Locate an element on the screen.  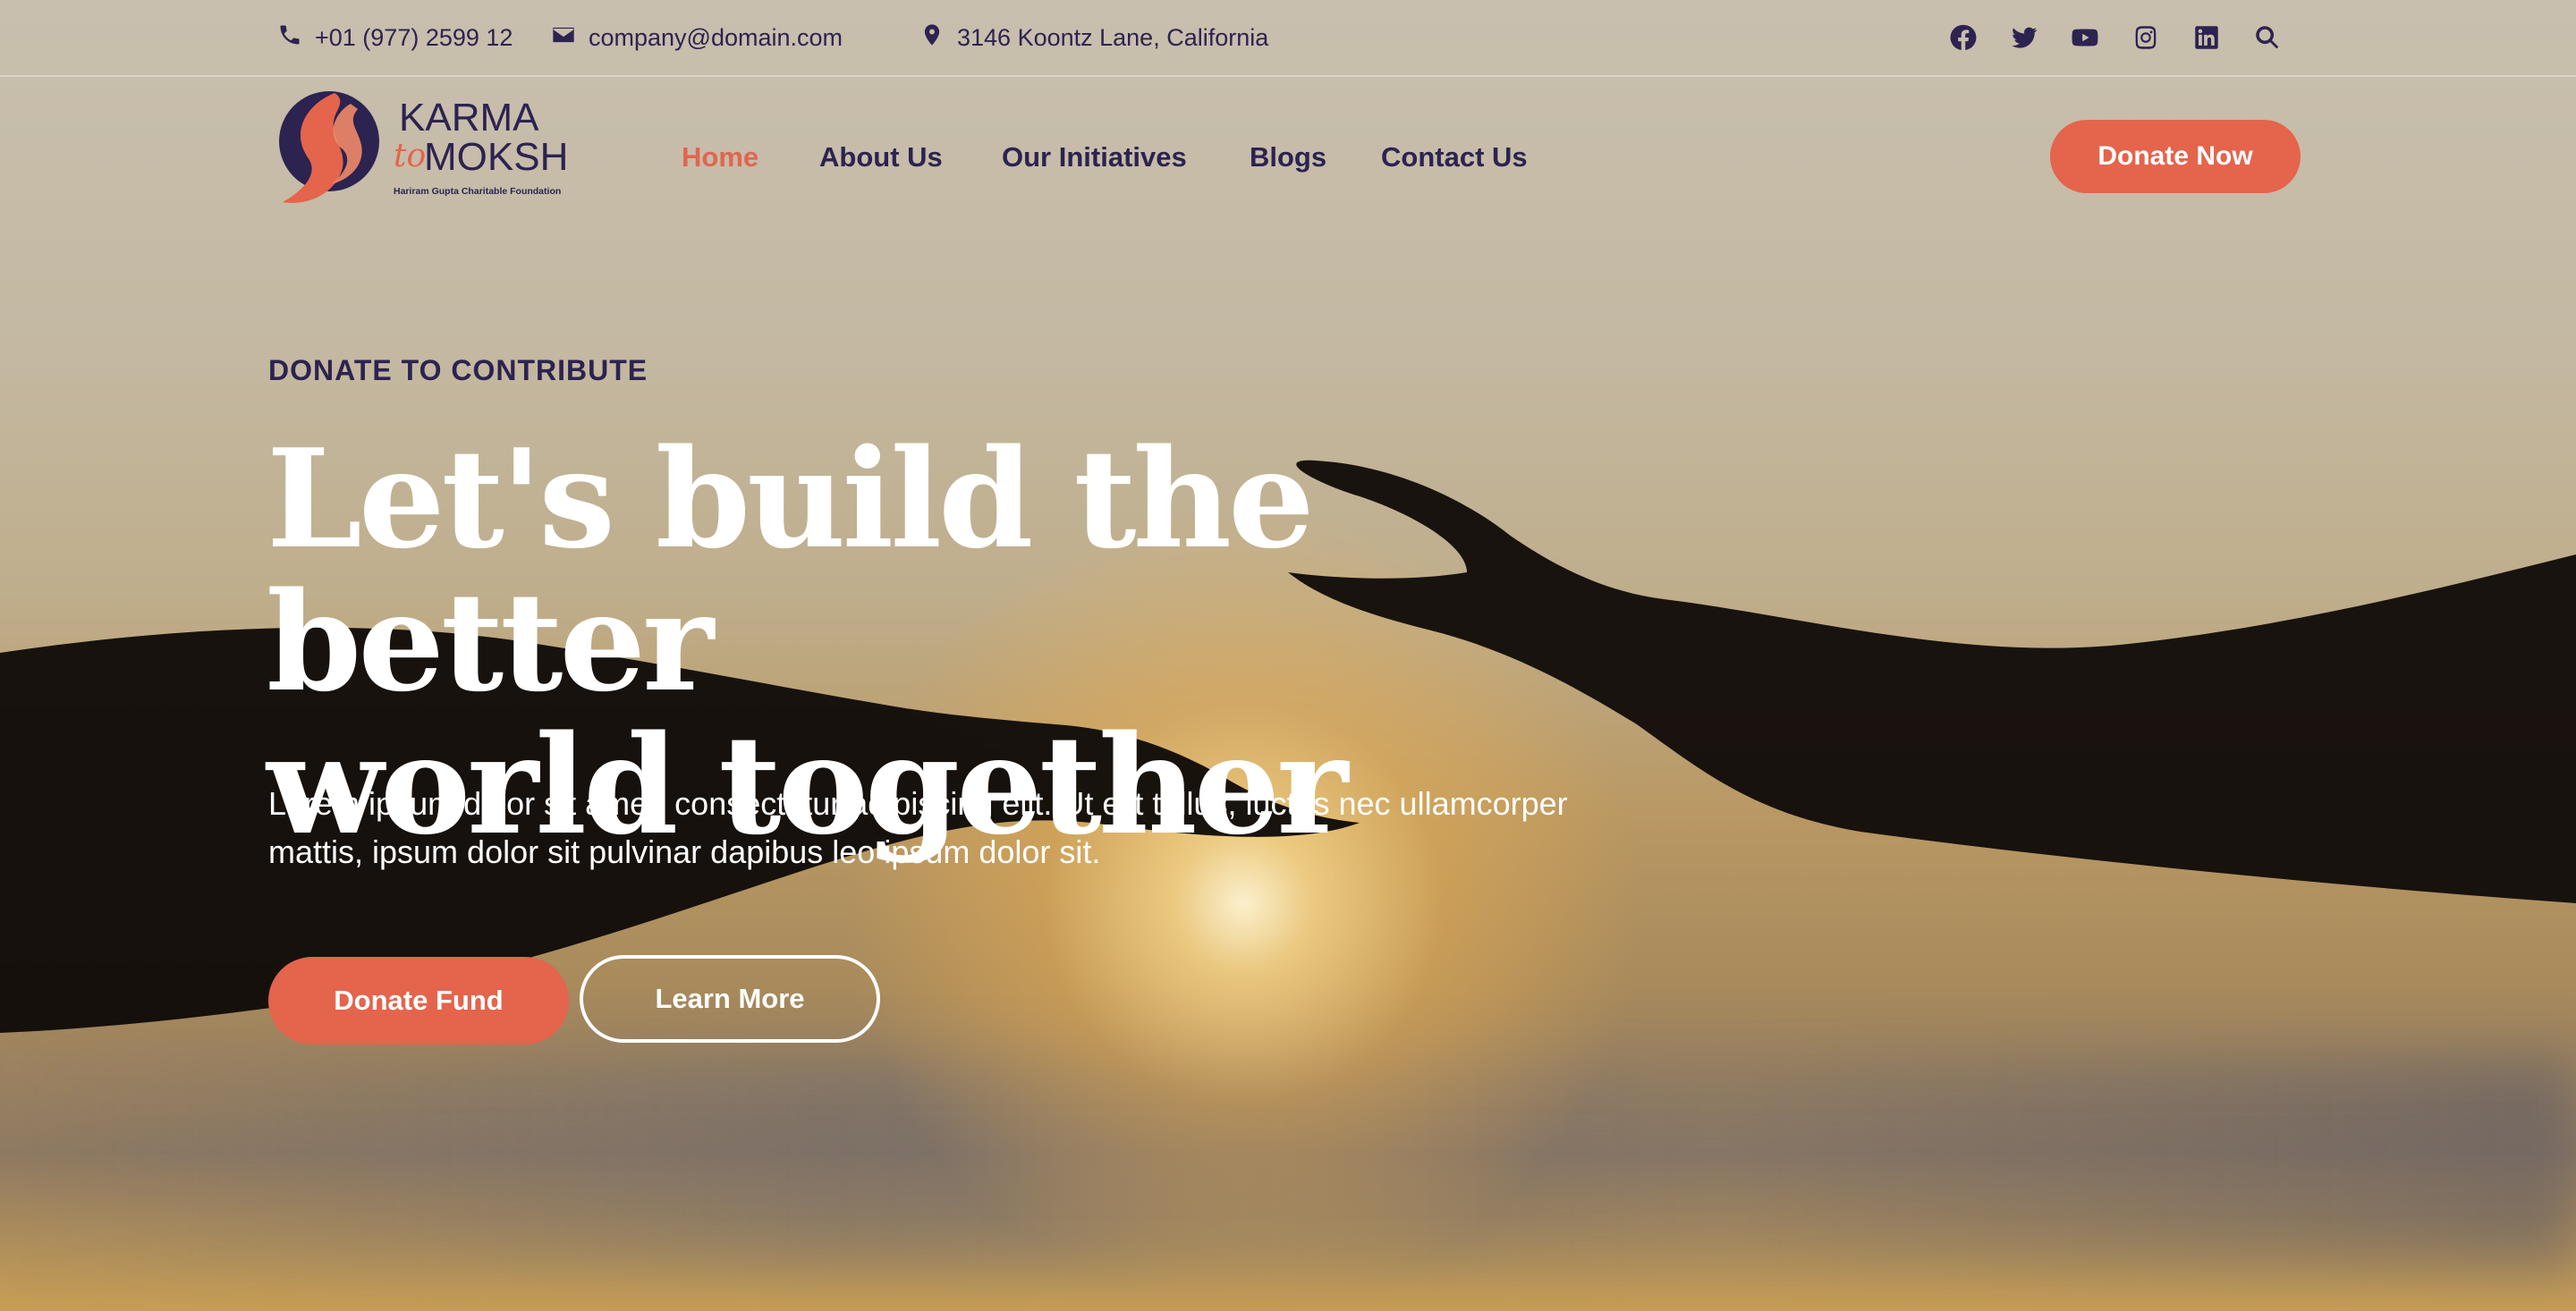
nav-our-initiatives: Our Initiatives is located at coordinates (1094, 157).